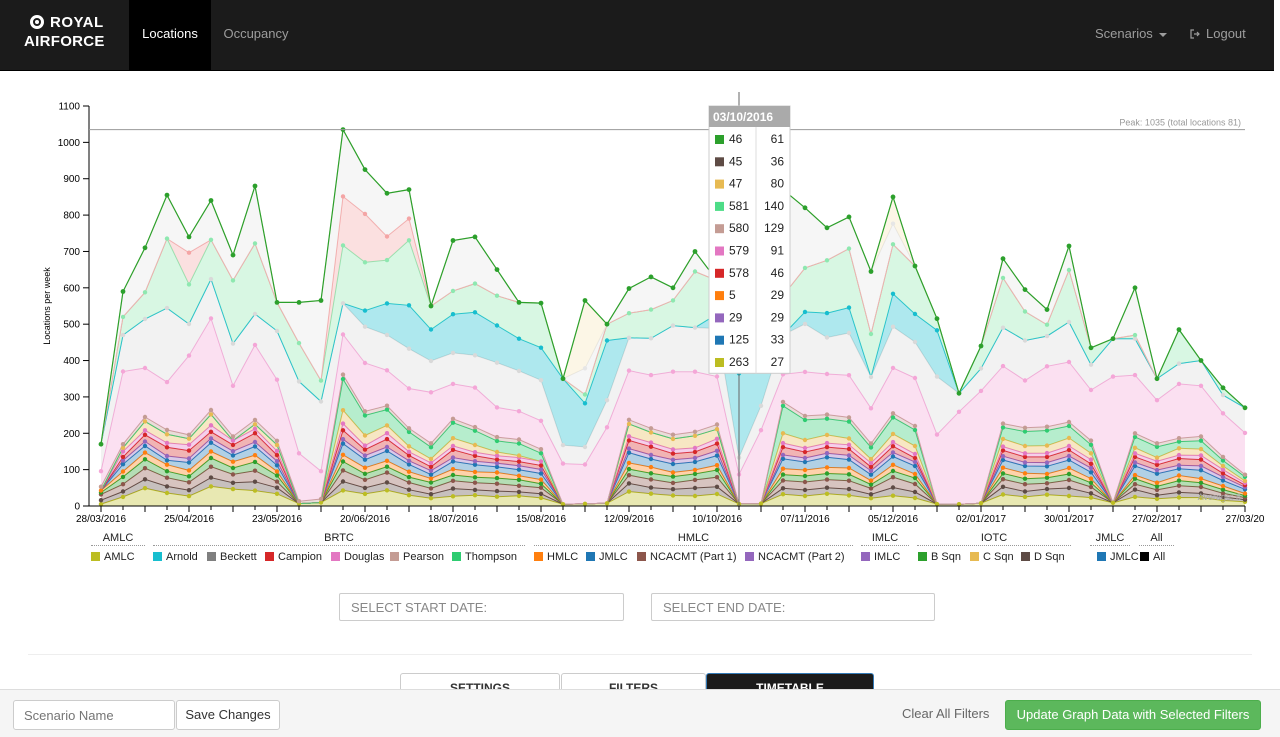  What do you see at coordinates (293, 557) in the screenshot?
I see `legend-item-campion: Campion` at bounding box center [293, 557].